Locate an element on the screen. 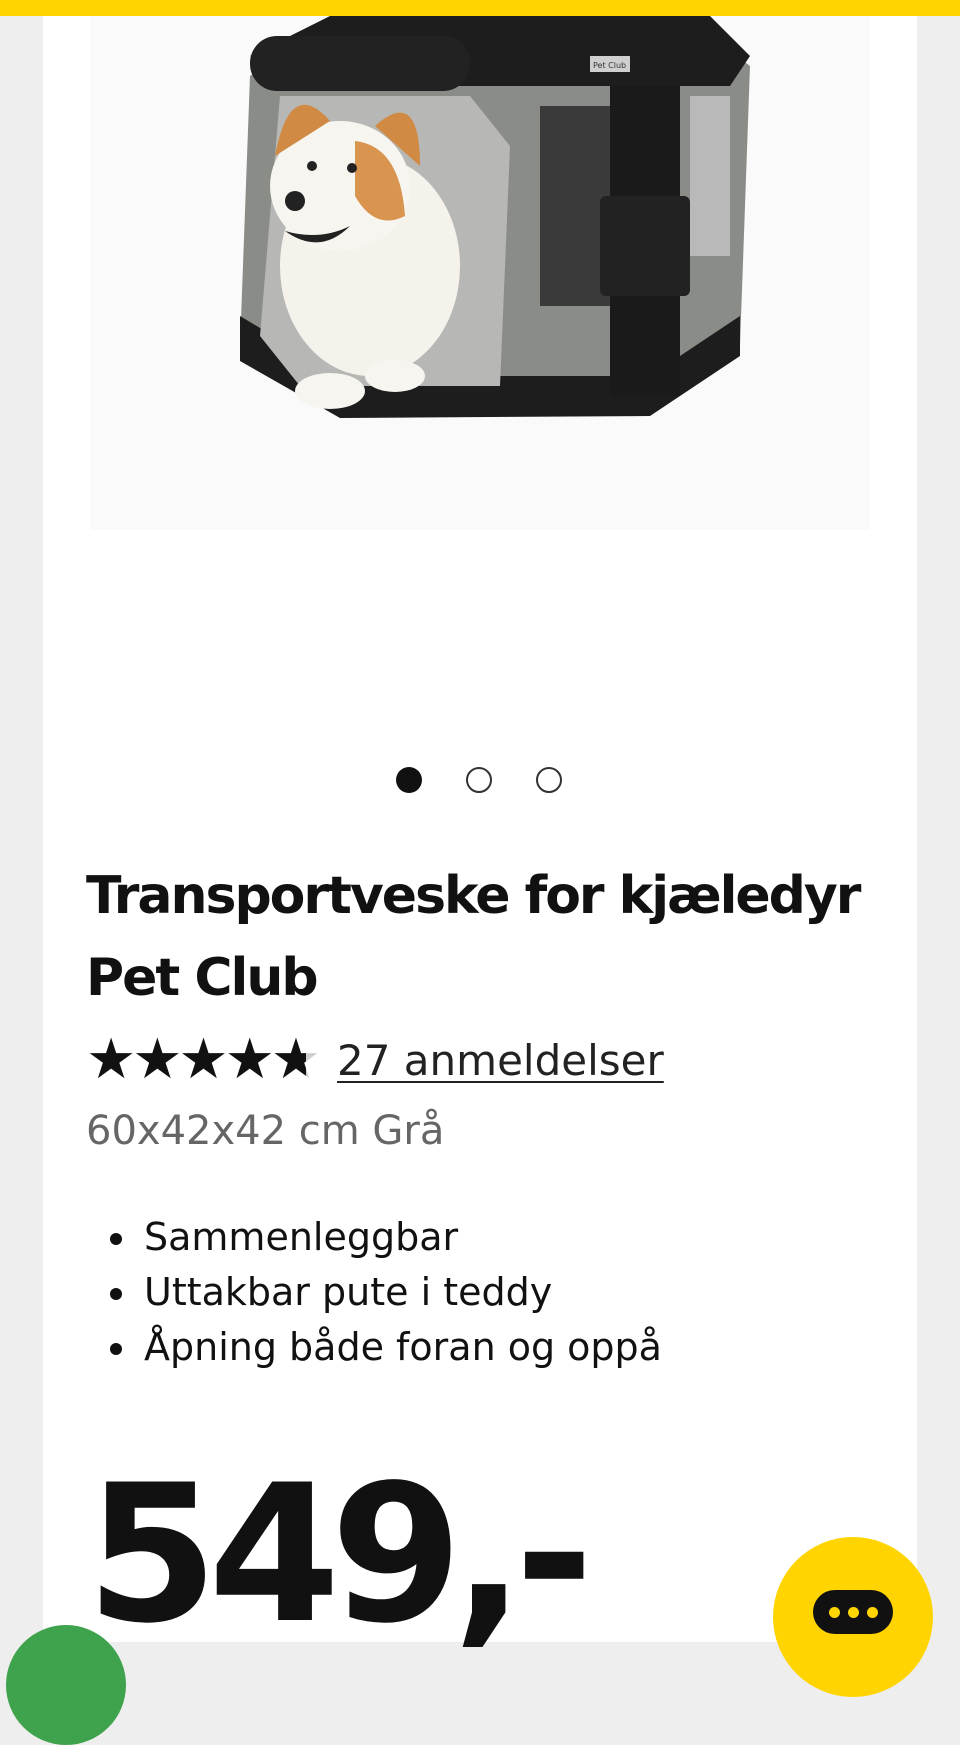 Image resolution: width=960 pixels, height=1745 pixels. green-floating-button is located at coordinates (66, 1685).